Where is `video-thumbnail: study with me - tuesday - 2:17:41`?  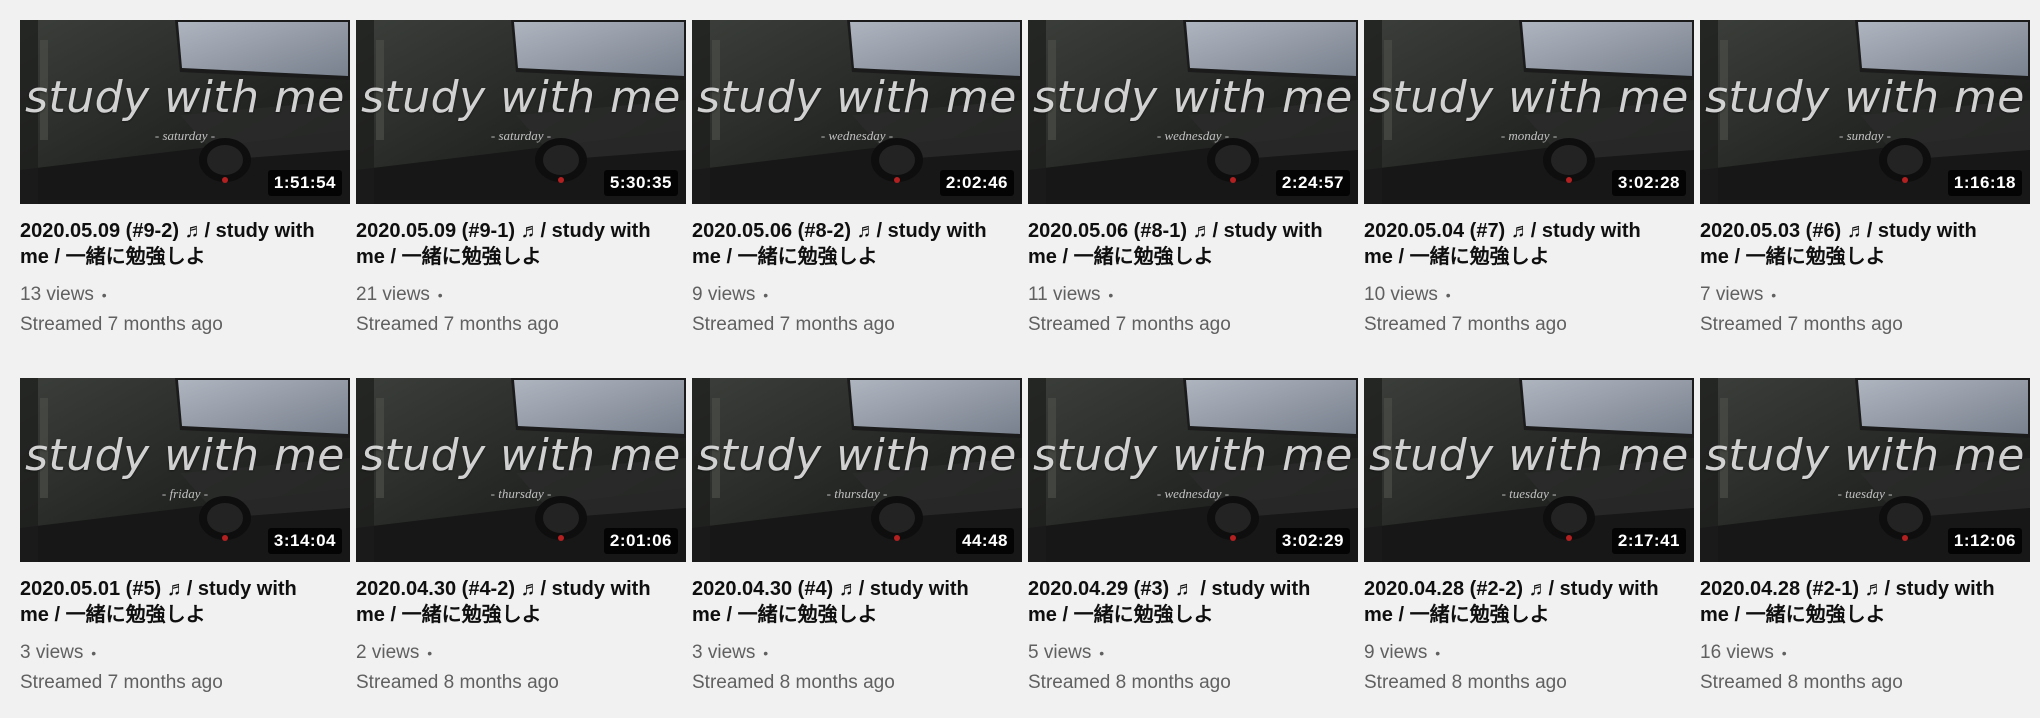
video-thumbnail: study with me - tuesday - 2:17:41 is located at coordinates (1529, 470).